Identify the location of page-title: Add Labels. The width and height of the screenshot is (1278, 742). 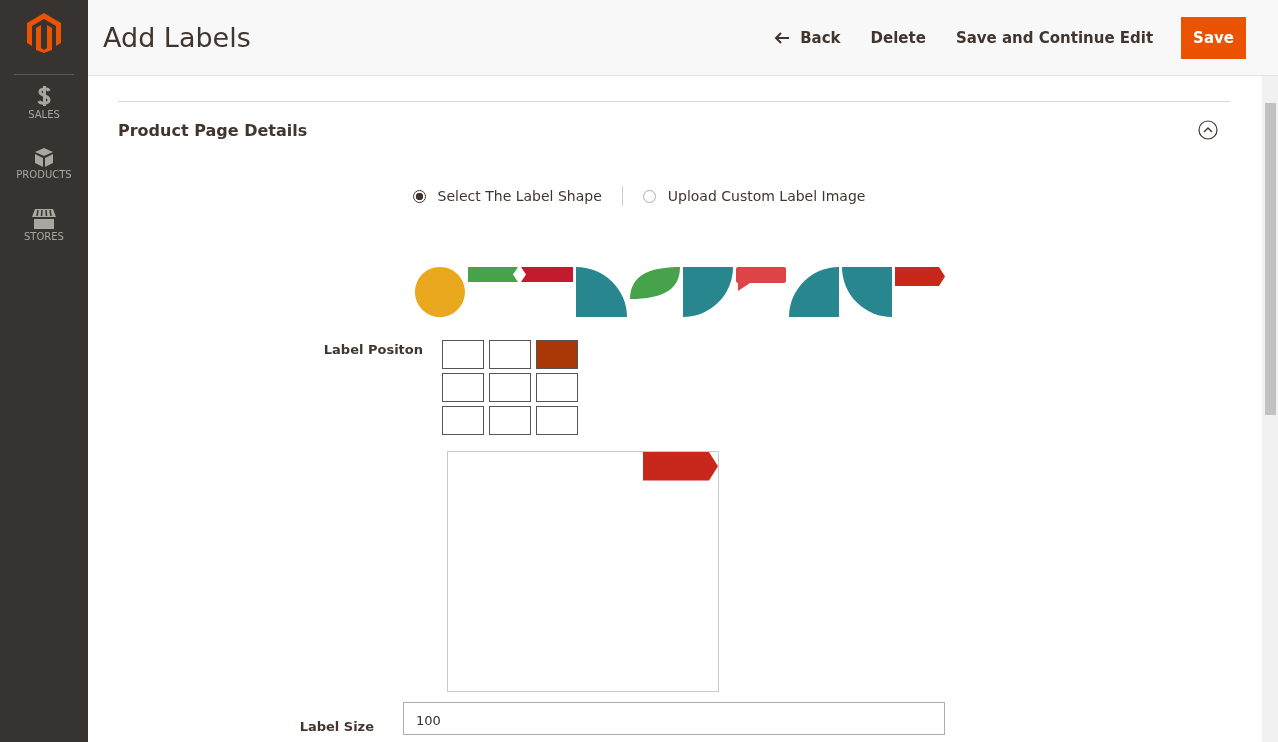
(177, 37).